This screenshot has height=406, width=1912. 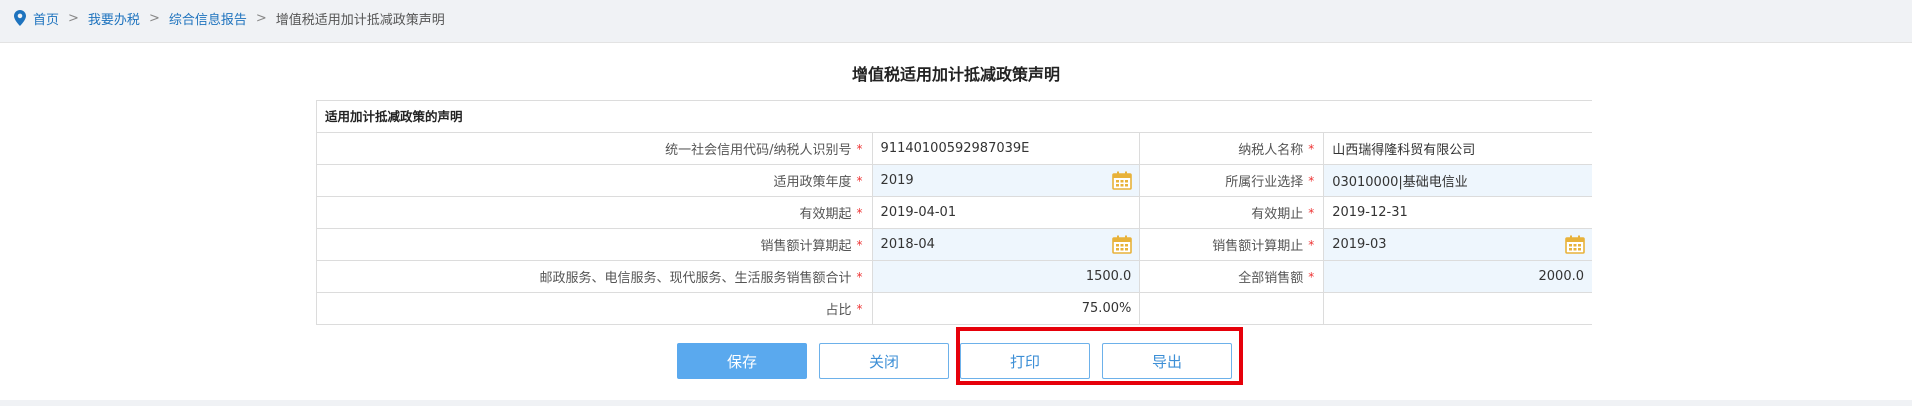 What do you see at coordinates (1359, 244) in the screenshot?
I see `sales-period-end-value: 2019-03` at bounding box center [1359, 244].